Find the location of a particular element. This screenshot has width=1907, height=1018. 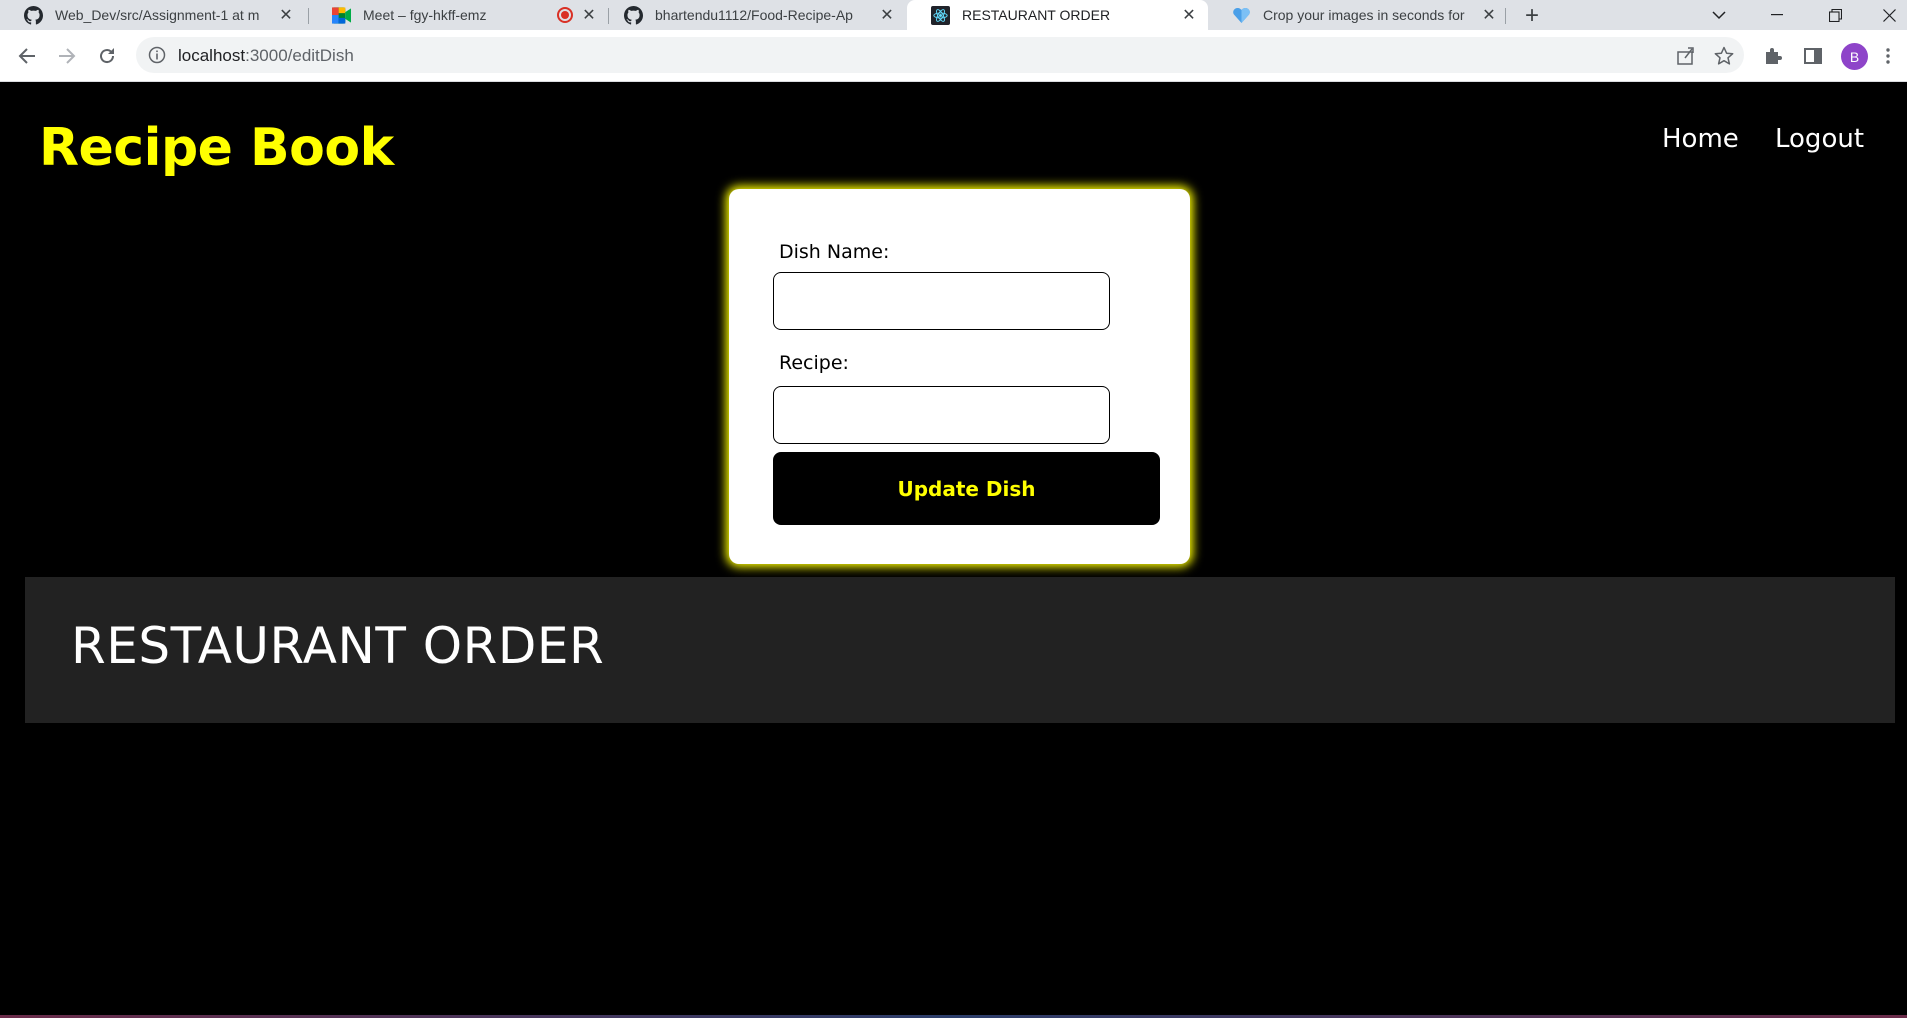

arrow-left-icon is located at coordinates (26, 56).